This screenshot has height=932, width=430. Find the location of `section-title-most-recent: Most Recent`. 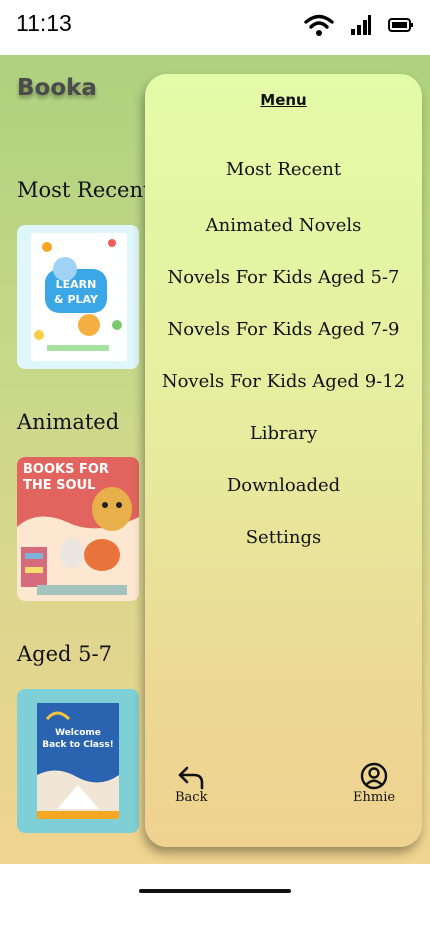

section-title-most-recent: Most Recent is located at coordinates (84, 190).